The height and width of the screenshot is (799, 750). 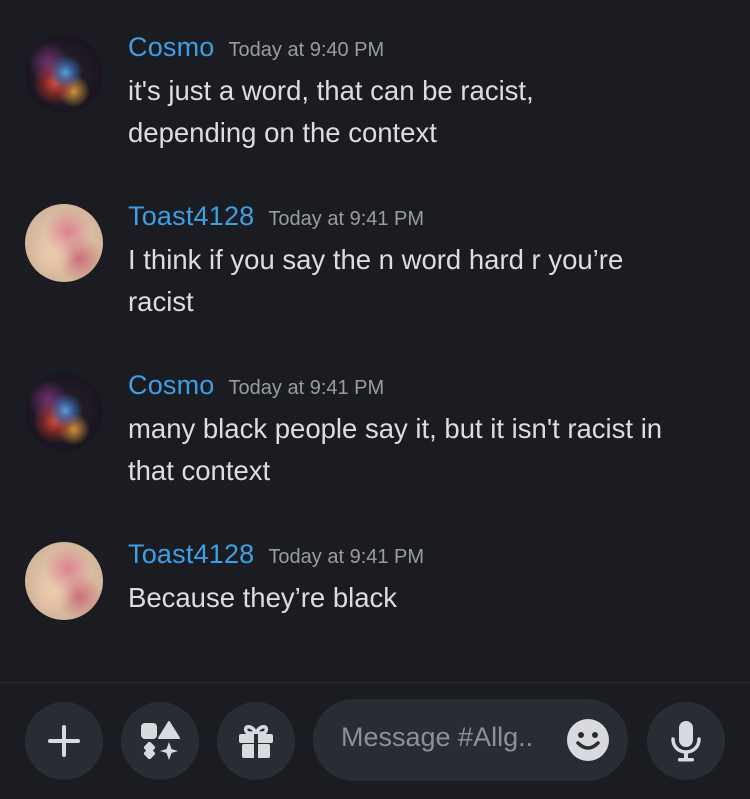 What do you see at coordinates (282, 132) in the screenshot?
I see `message-line: depending on the context` at bounding box center [282, 132].